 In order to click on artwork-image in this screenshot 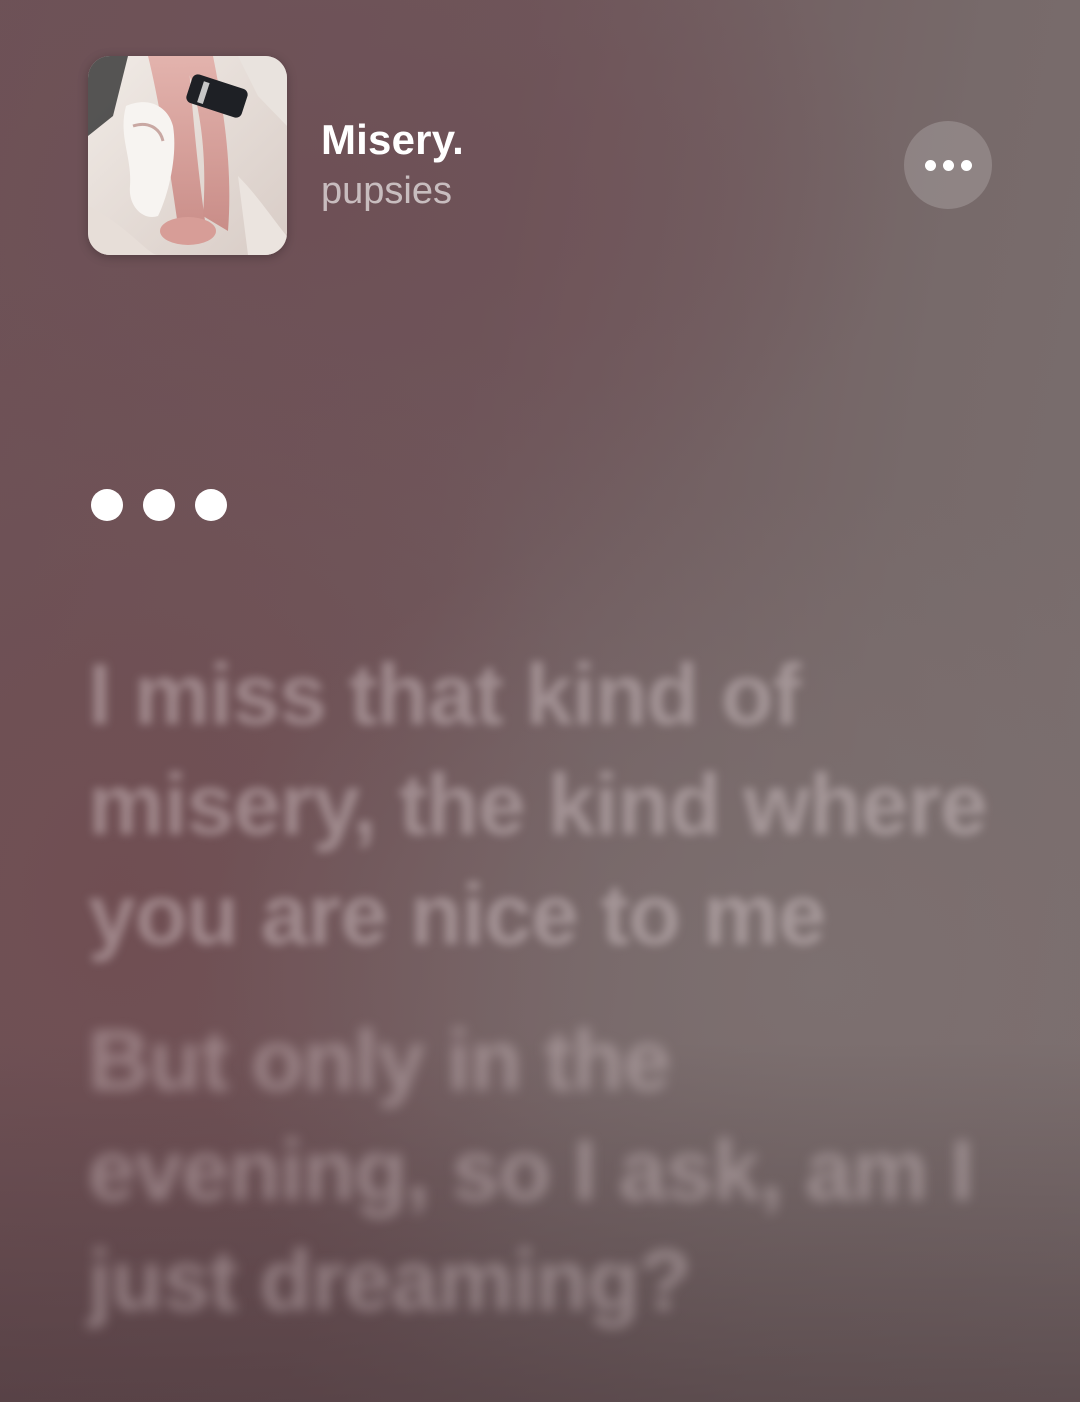, I will do `click(187, 155)`.